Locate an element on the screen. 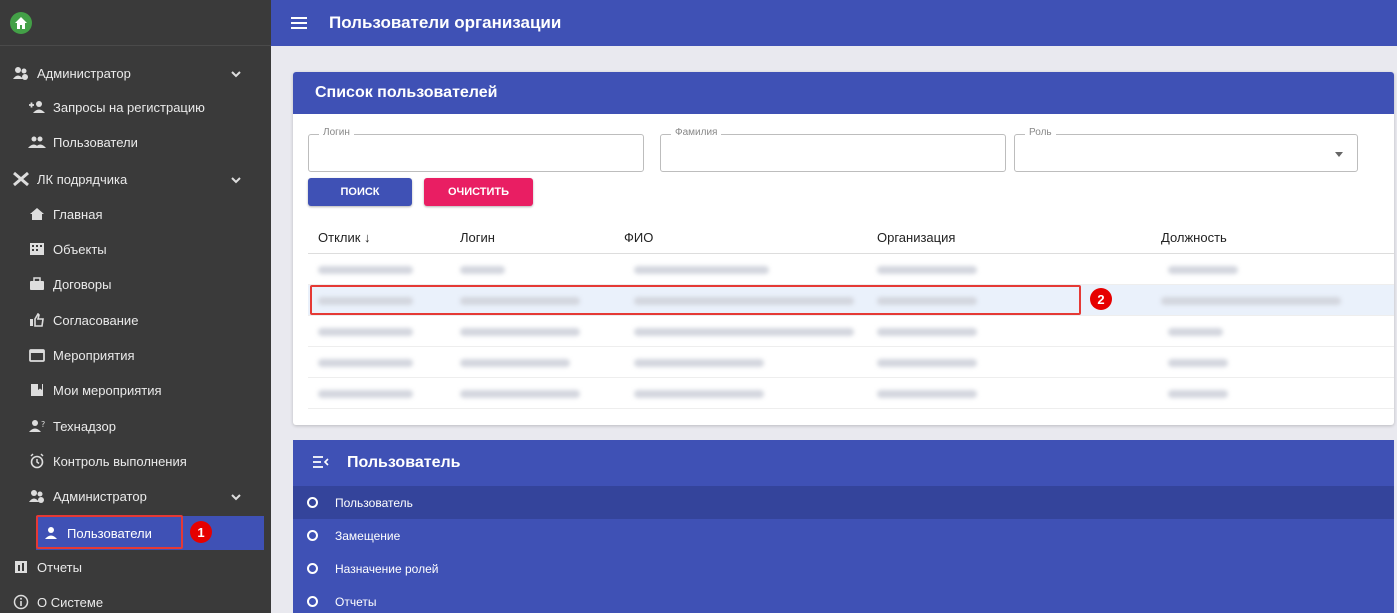 This screenshot has height=613, width=1397. sidebar-item-registration-requests: Запросы на регистрацию is located at coordinates (135, 107).